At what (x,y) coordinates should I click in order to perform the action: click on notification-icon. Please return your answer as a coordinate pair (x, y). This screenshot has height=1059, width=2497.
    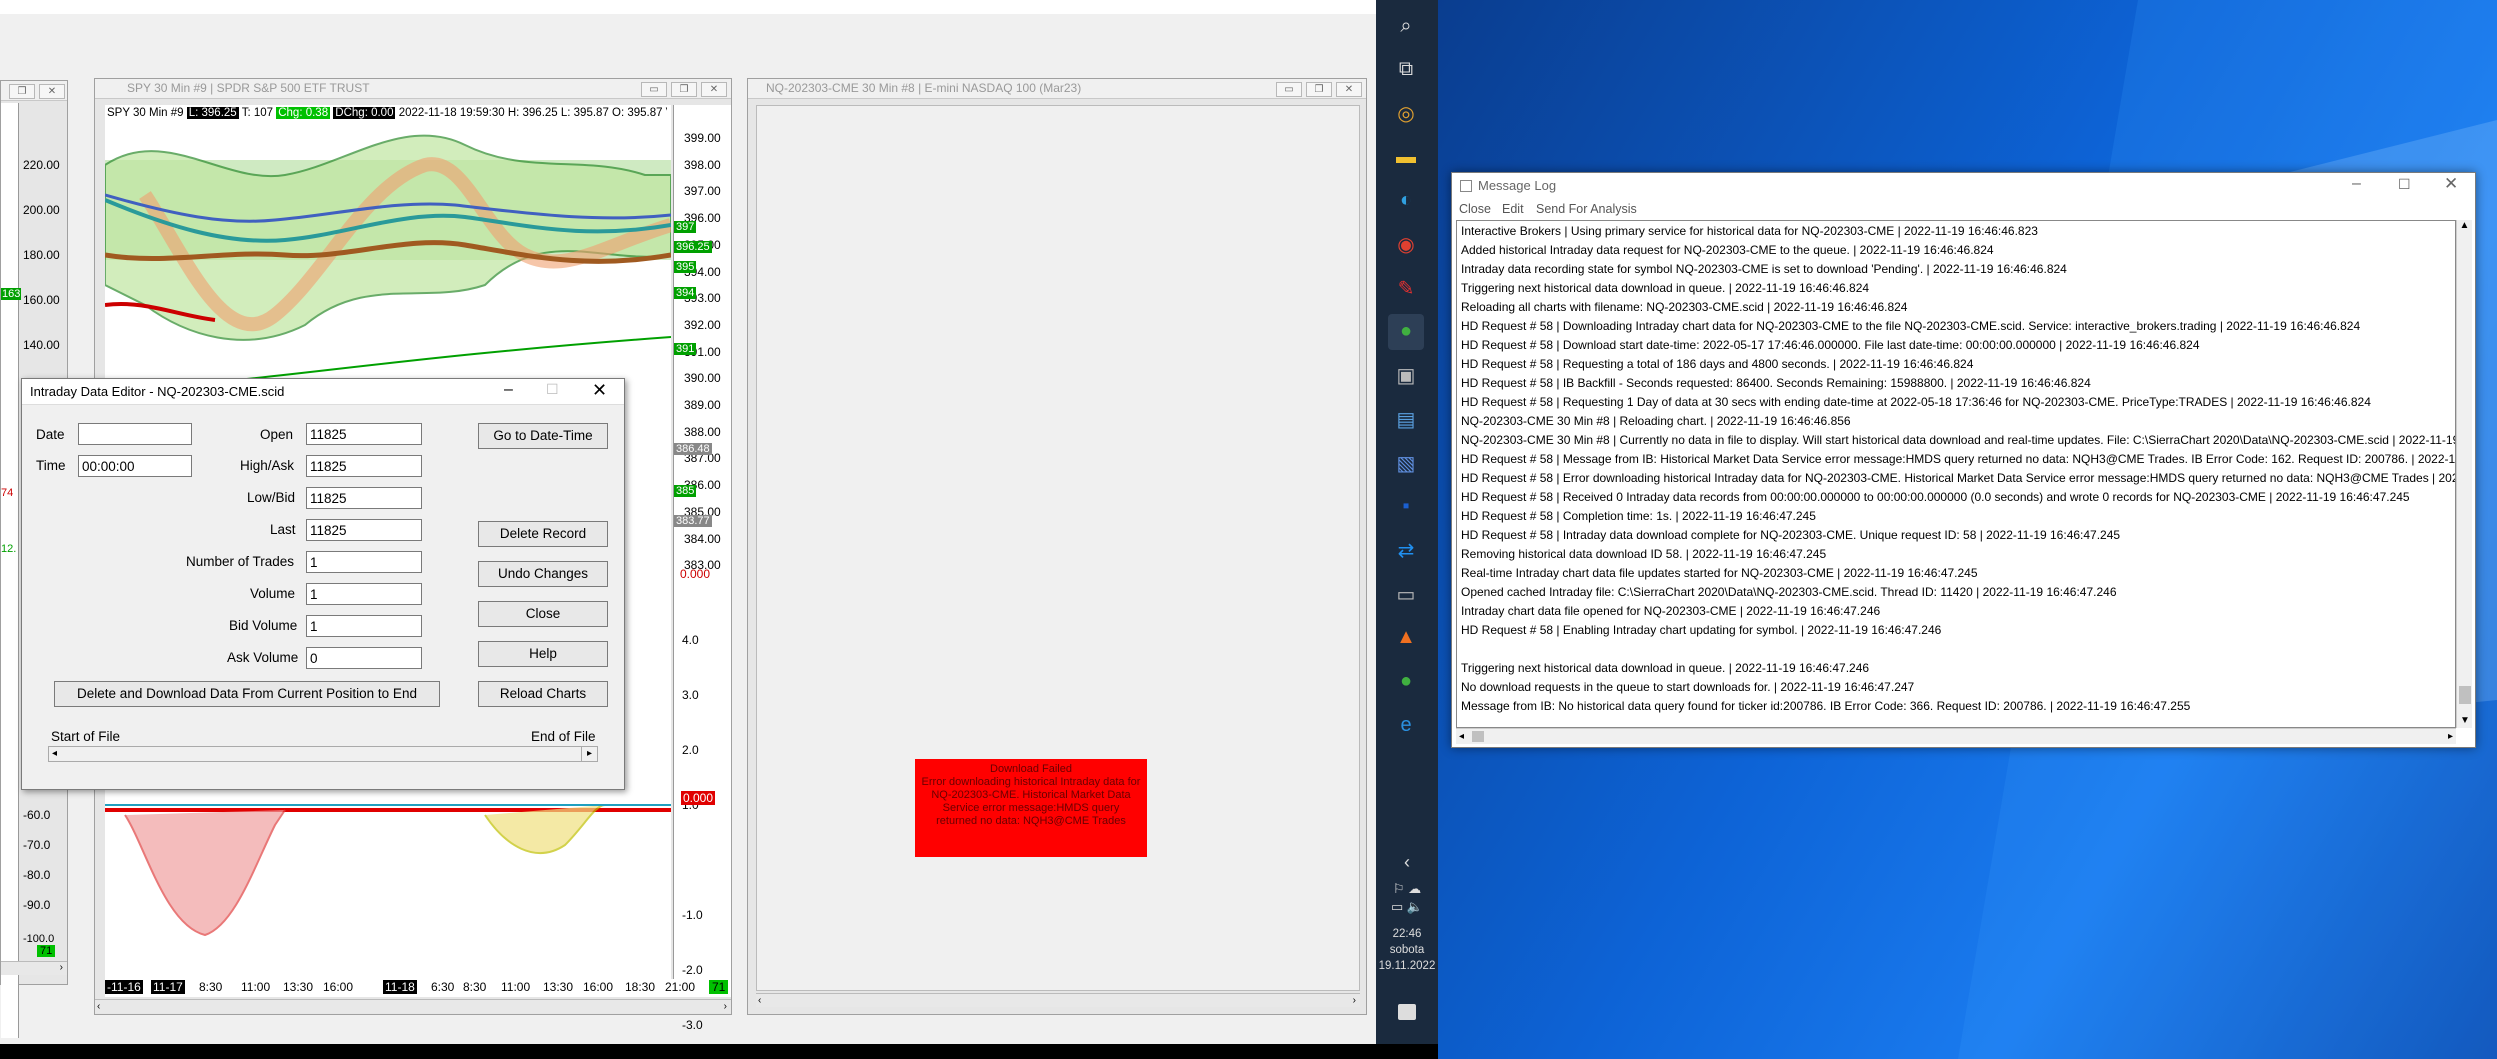
    Looking at the image, I should click on (1407, 1012).